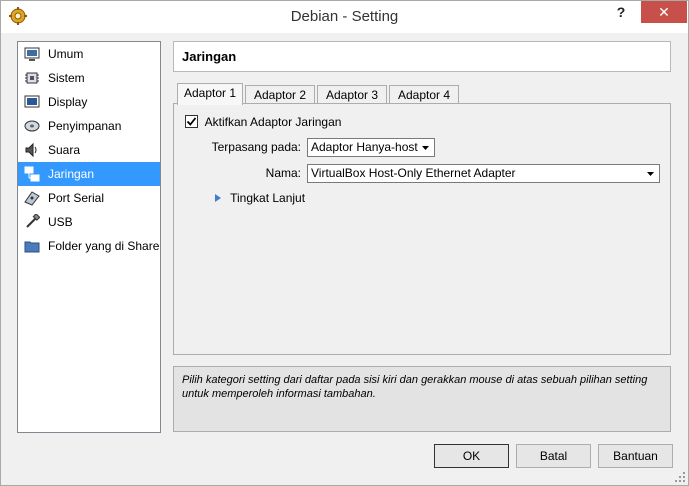 The width and height of the screenshot is (689, 486). Describe the element at coordinates (66, 54) in the screenshot. I see `sidebar-item-label: Umum` at that location.